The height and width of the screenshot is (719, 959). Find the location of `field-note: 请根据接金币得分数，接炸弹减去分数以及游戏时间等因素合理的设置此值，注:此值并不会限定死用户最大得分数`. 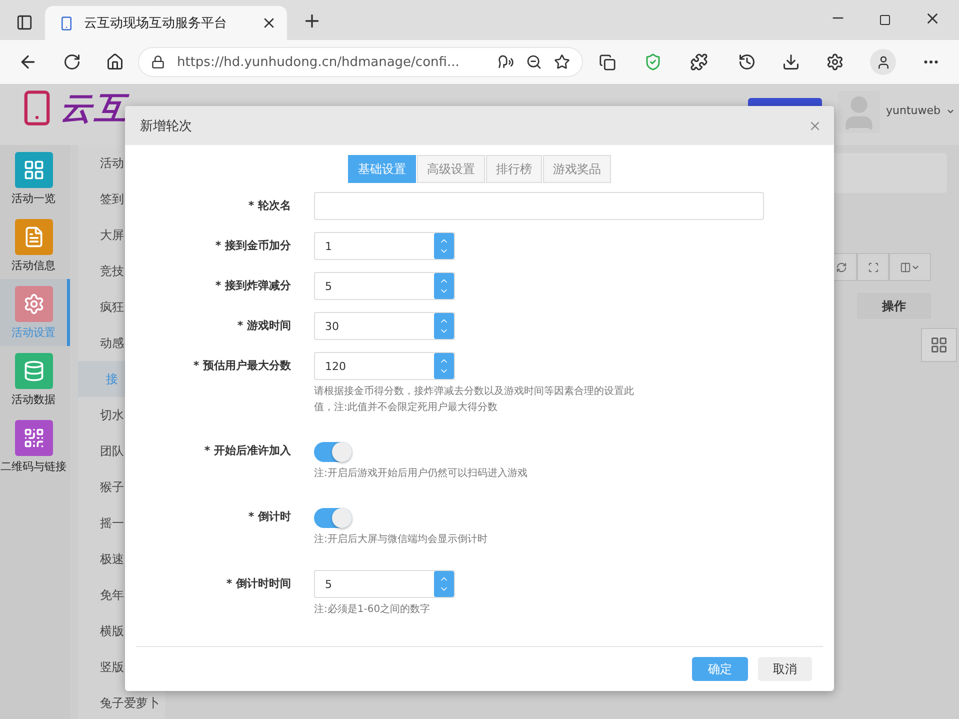

field-note: 请根据接金币得分数，接炸弹减去分数以及游戏时间等因素合理的设置此值，注:此值并不会限定死用户最大得分数 is located at coordinates (474, 399).